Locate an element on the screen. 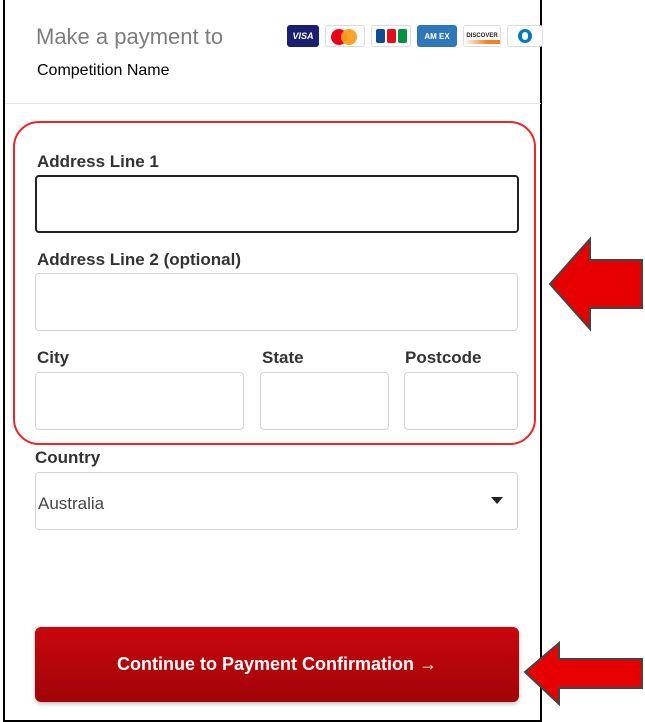 Image resolution: width=645 pixels, height=722 pixels. annotation-arrow-address is located at coordinates (595, 284).